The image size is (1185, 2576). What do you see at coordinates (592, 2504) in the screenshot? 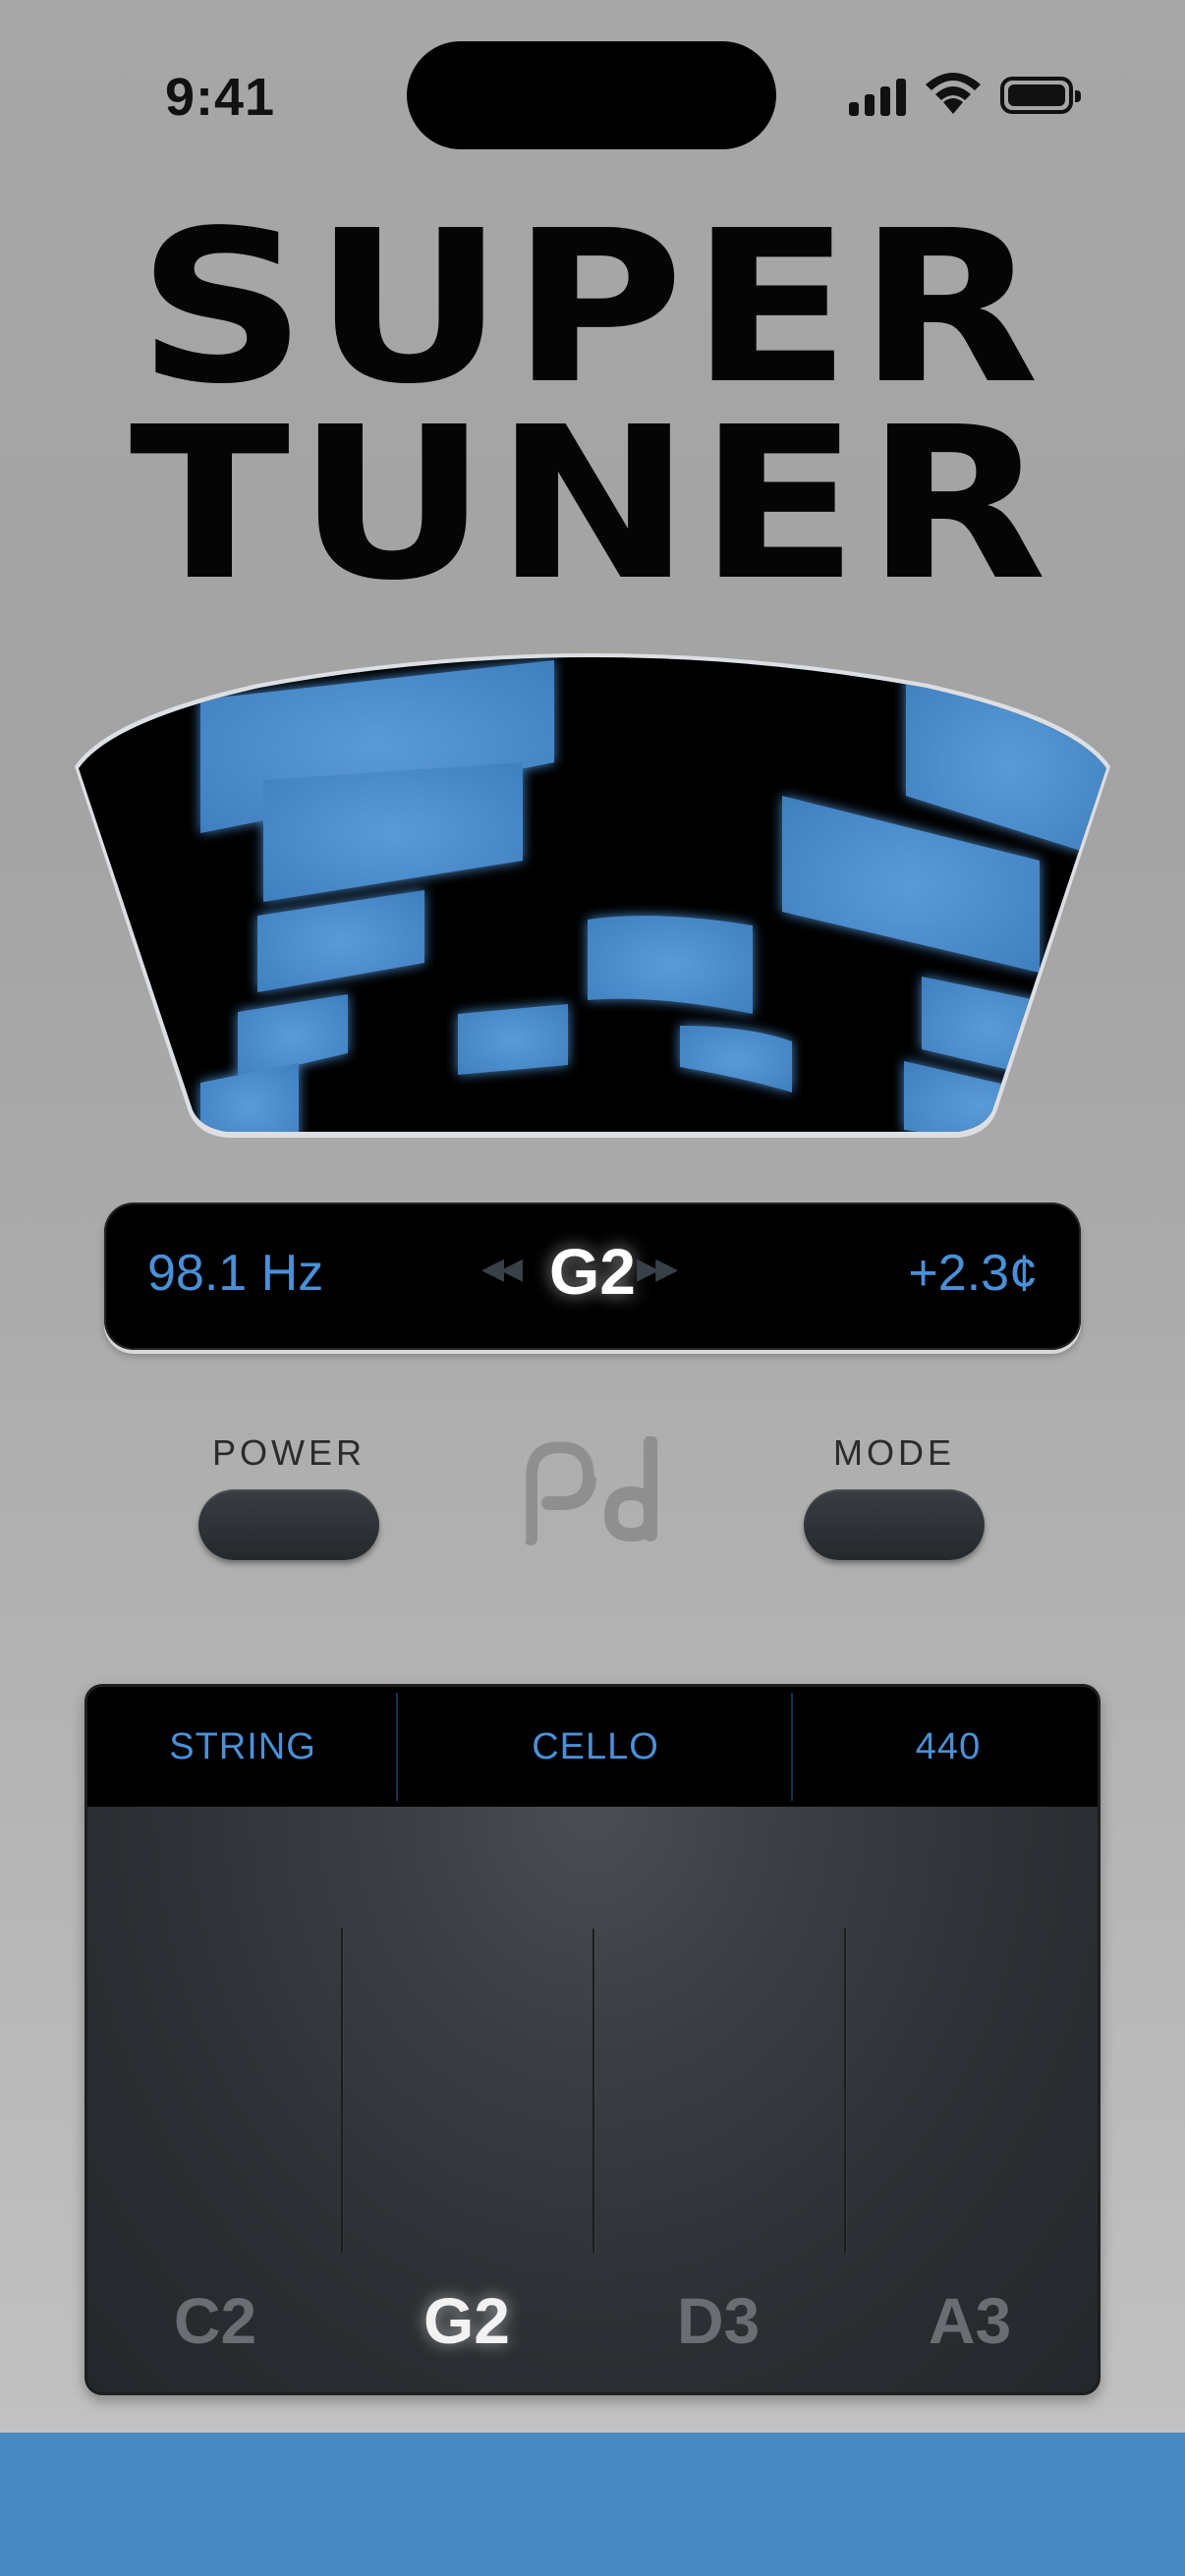
I see `bottom-bar` at bounding box center [592, 2504].